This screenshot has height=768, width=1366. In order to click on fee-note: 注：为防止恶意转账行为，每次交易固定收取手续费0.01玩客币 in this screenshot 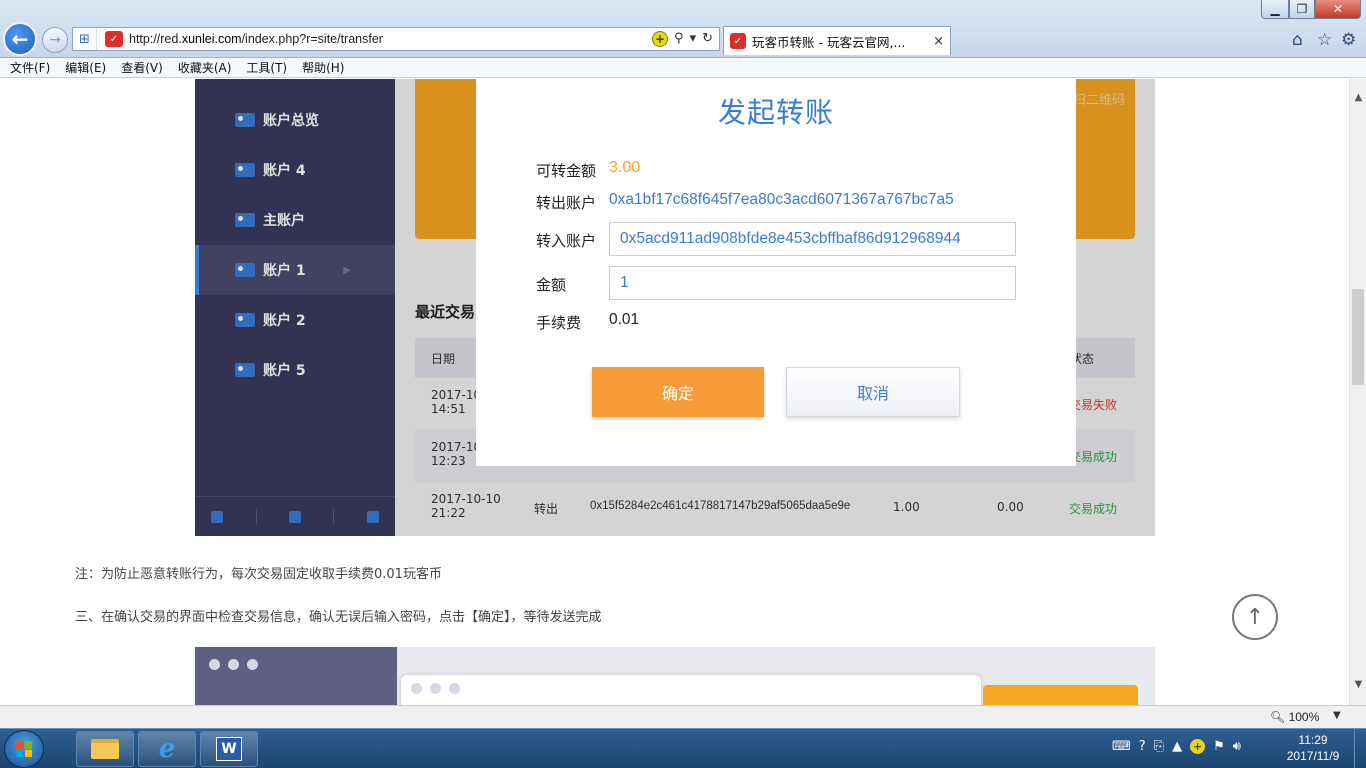, I will do `click(258, 574)`.